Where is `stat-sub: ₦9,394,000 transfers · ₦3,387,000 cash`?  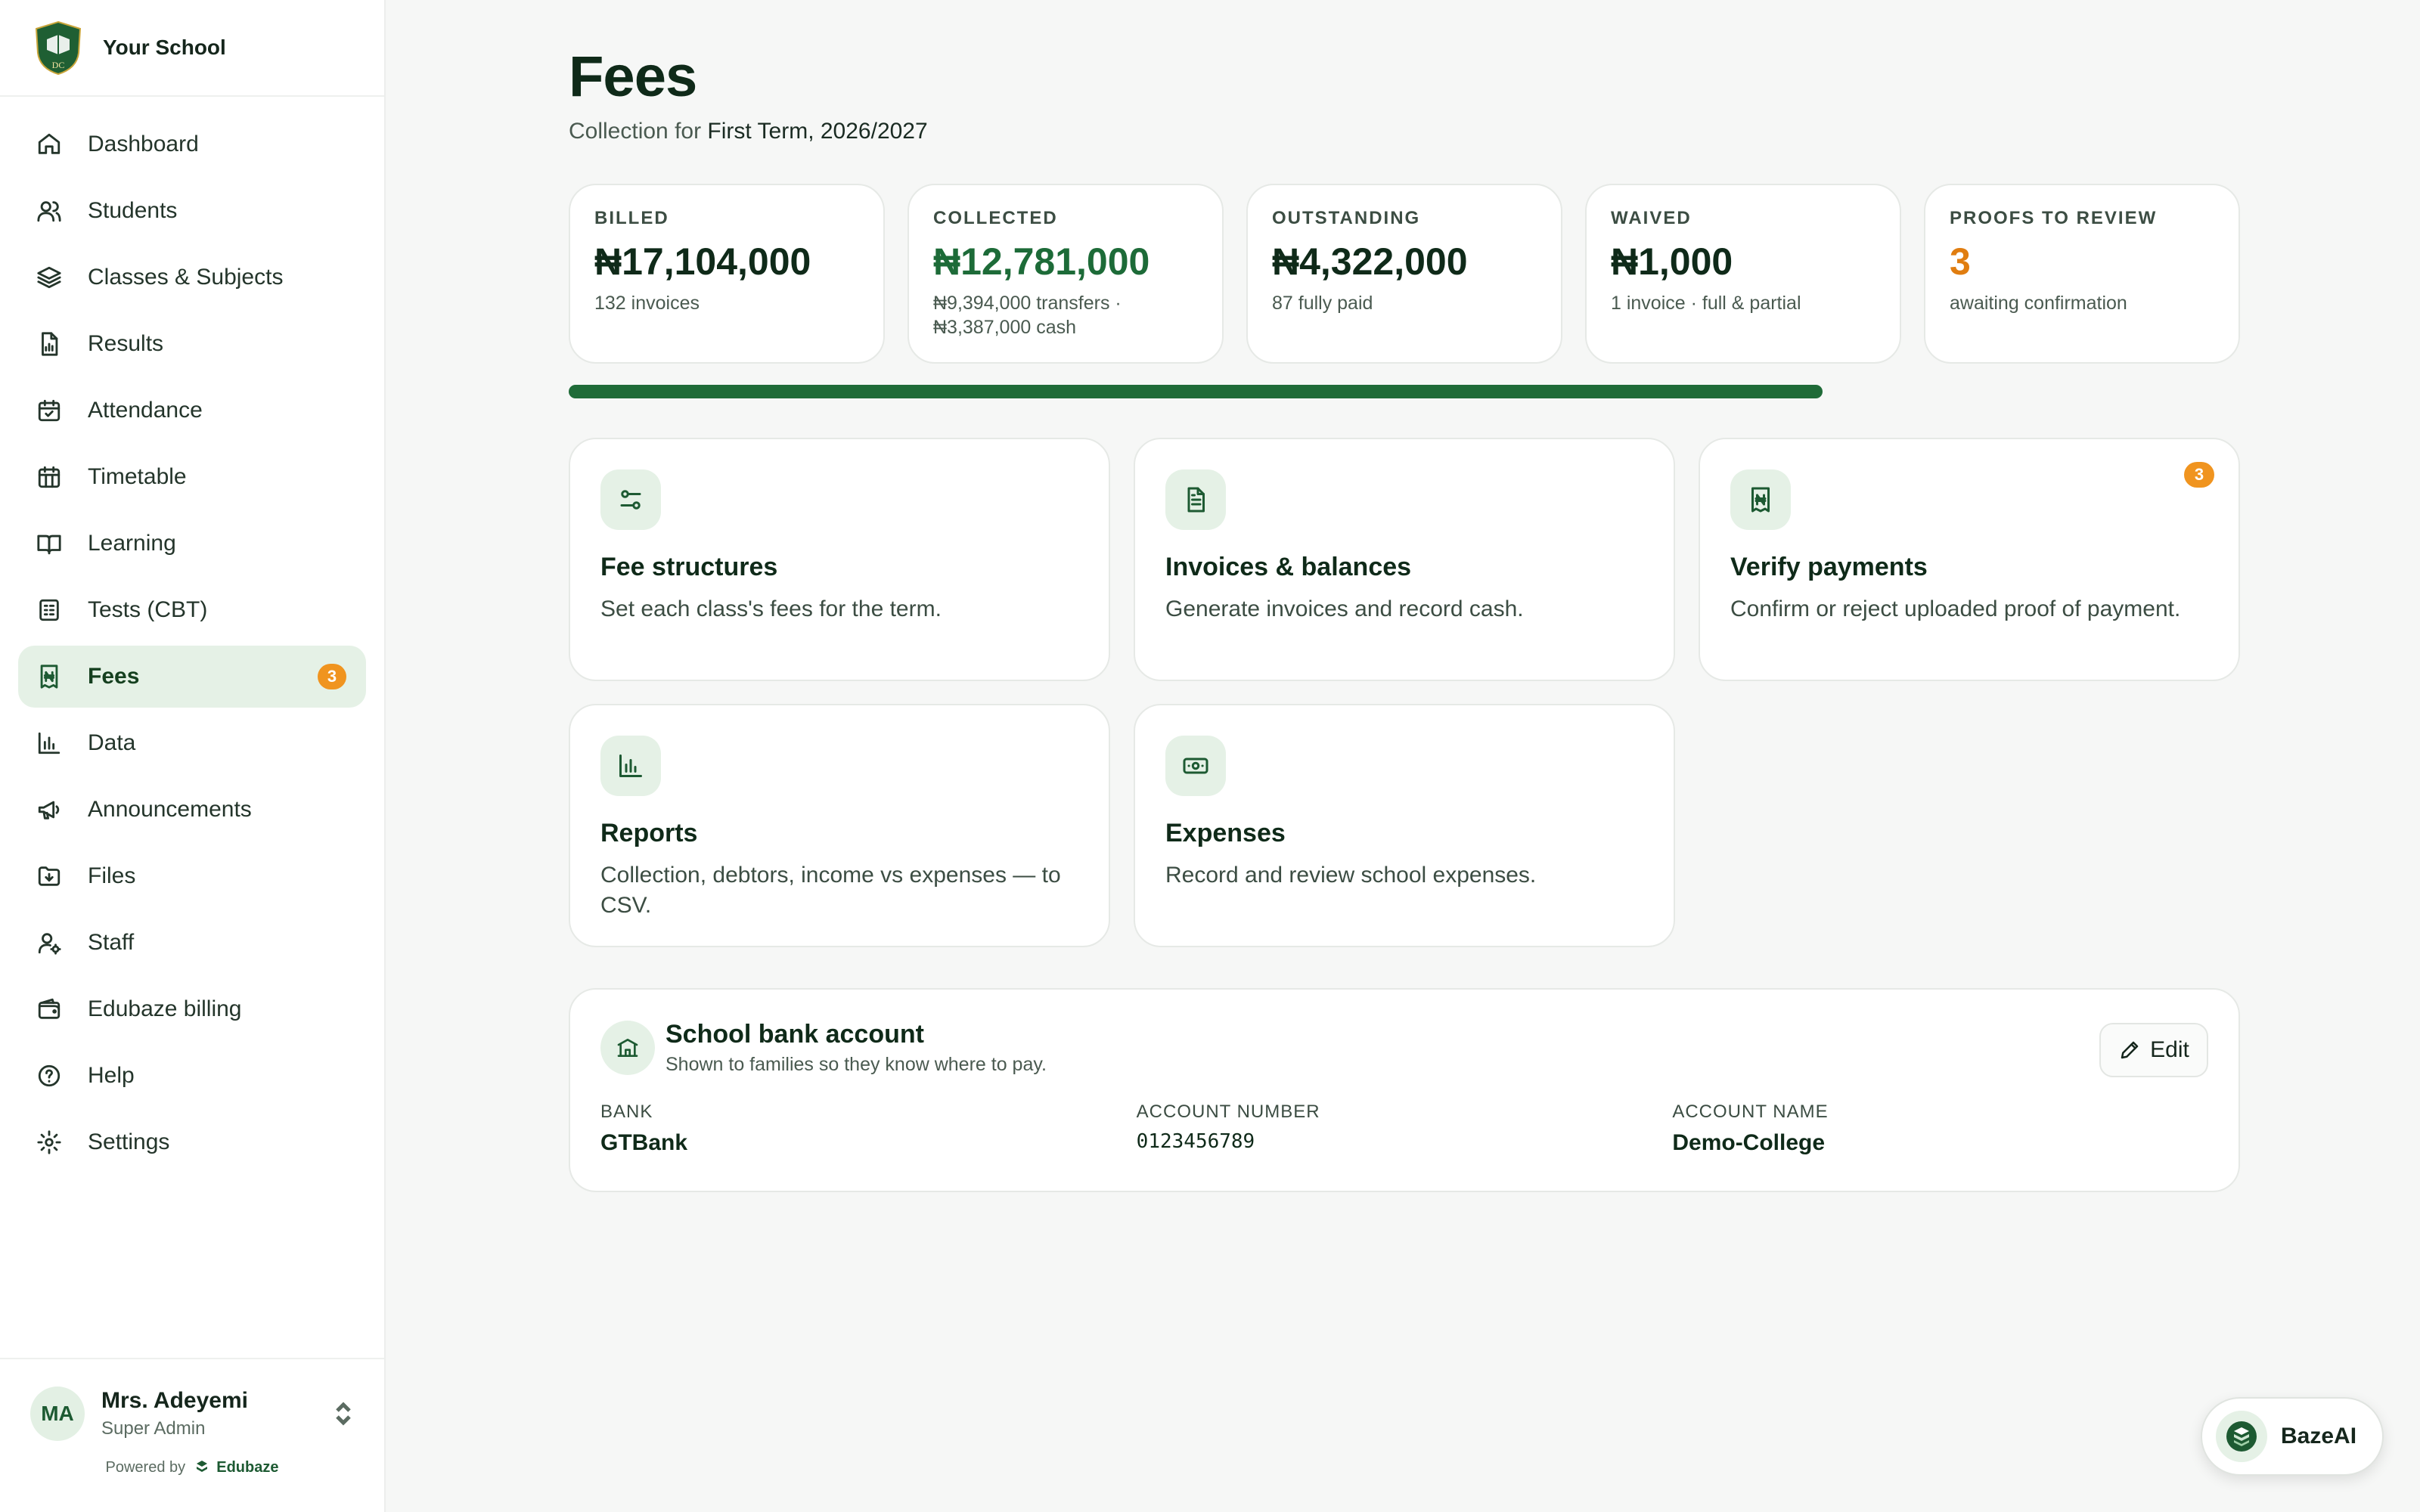 stat-sub: ₦9,394,000 transfers · ₦3,387,000 cash is located at coordinates (1027, 315).